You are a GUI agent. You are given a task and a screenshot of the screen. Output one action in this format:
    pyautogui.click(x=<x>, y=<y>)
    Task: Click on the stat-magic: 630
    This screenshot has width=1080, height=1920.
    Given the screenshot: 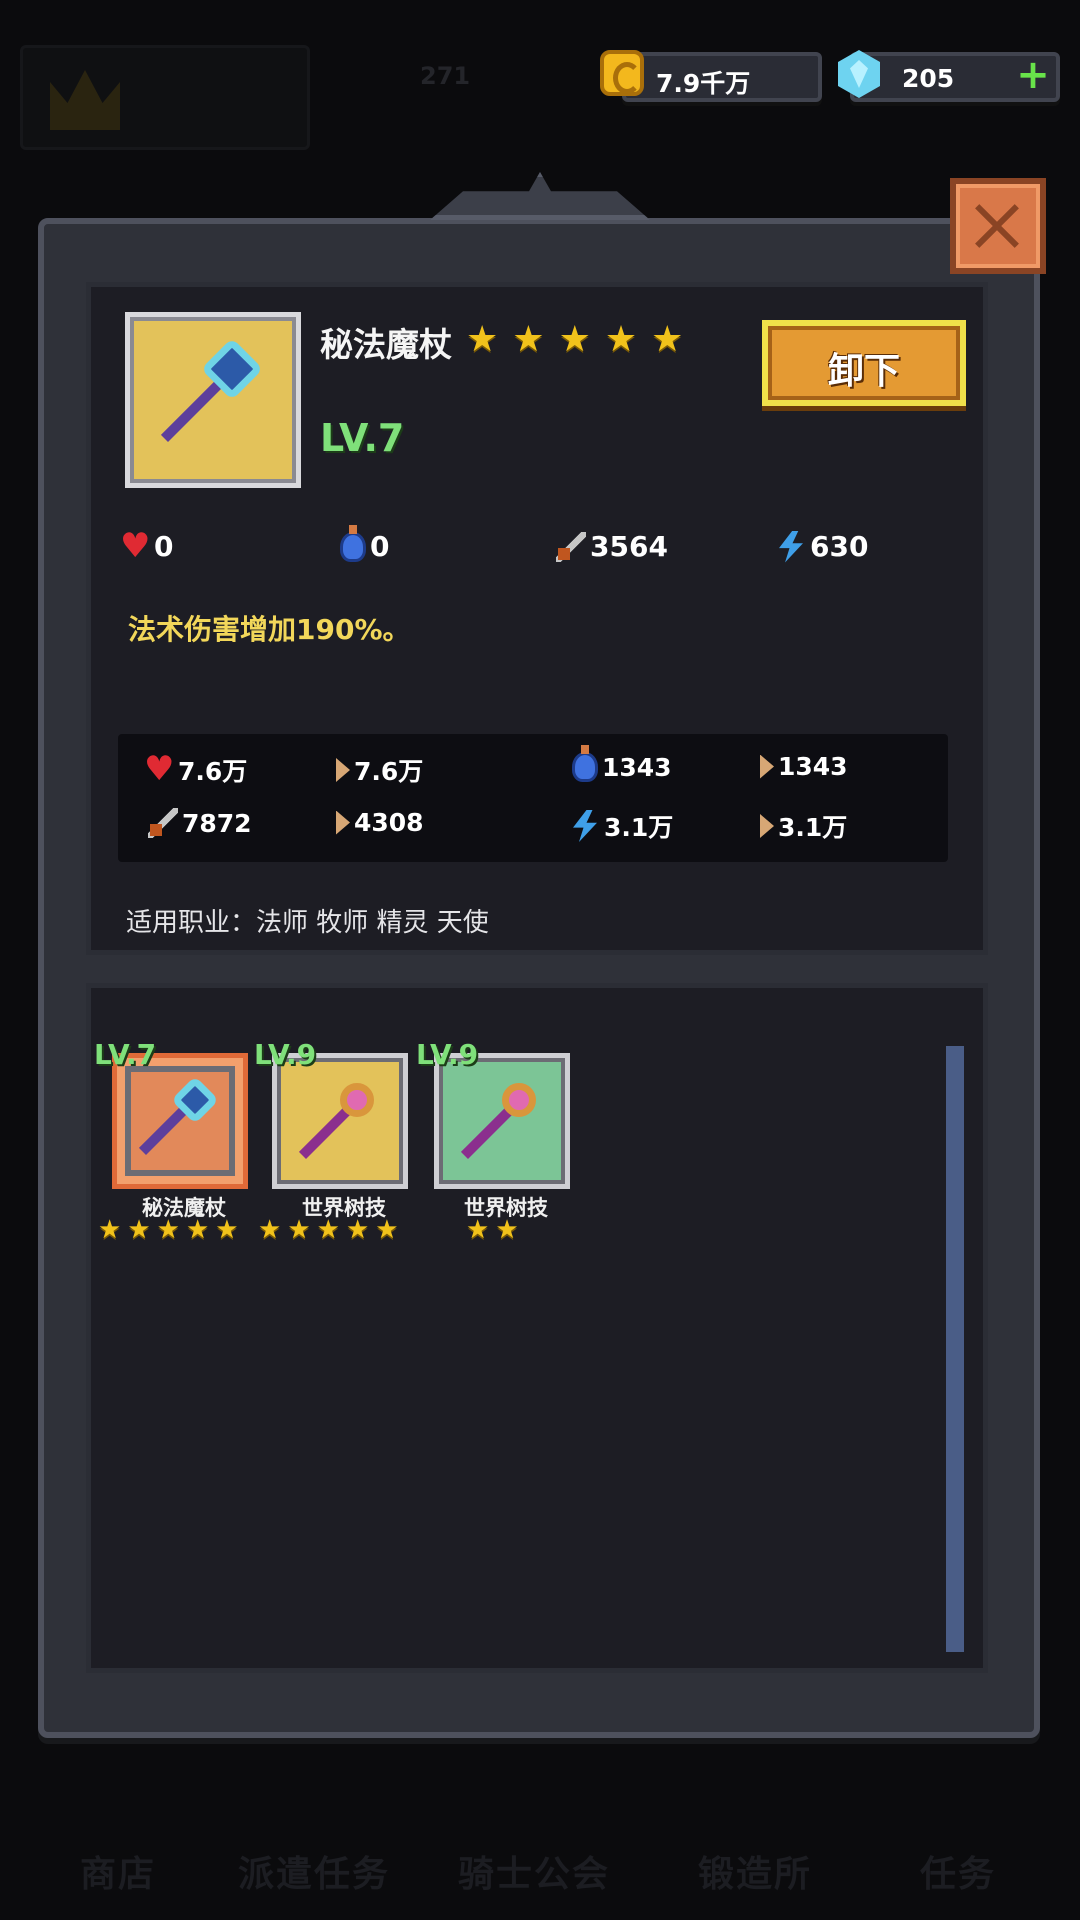 What is the action you would take?
    pyautogui.click(x=822, y=546)
    